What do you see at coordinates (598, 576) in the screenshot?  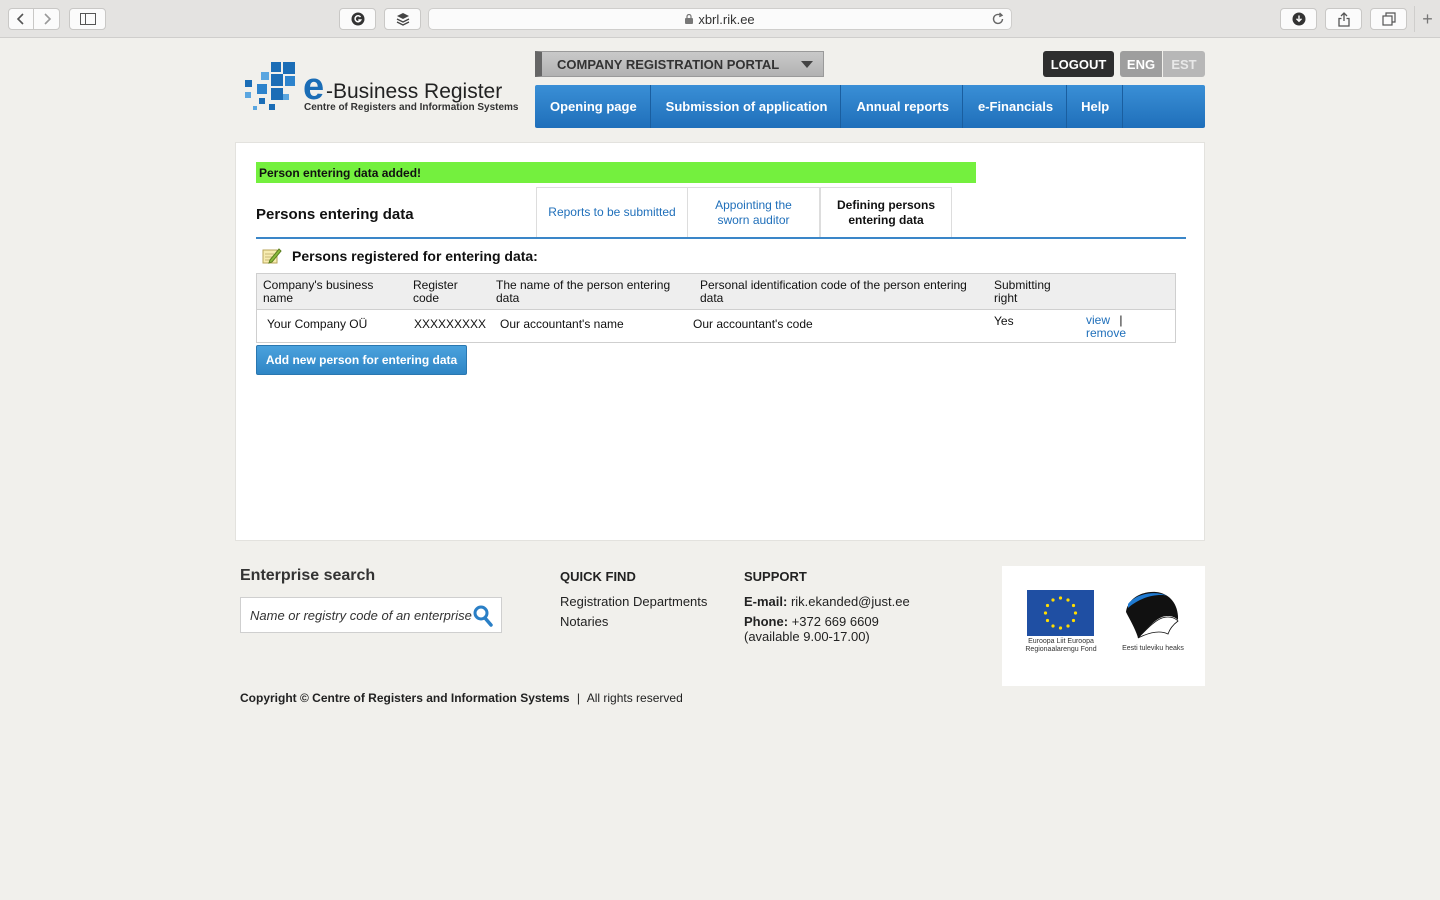 I see `quick-find-title: QUICK FIND` at bounding box center [598, 576].